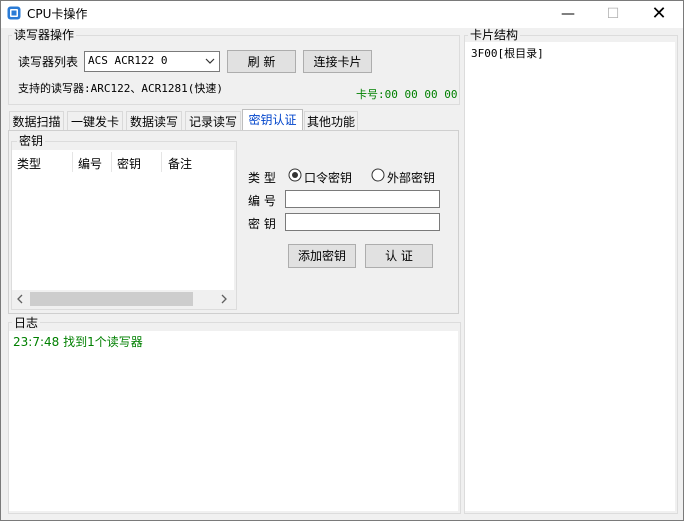 The width and height of the screenshot is (684, 521). What do you see at coordinates (120, 88) in the screenshot?
I see `supported-readers-text: 支持的读写器:ARC122、ACR1281(快速)` at bounding box center [120, 88].